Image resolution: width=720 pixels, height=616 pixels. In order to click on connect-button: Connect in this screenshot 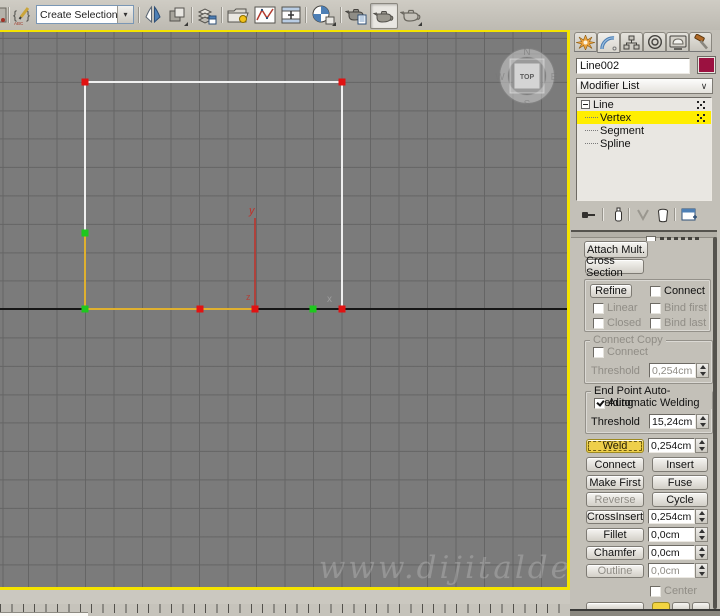, I will do `click(615, 464)`.